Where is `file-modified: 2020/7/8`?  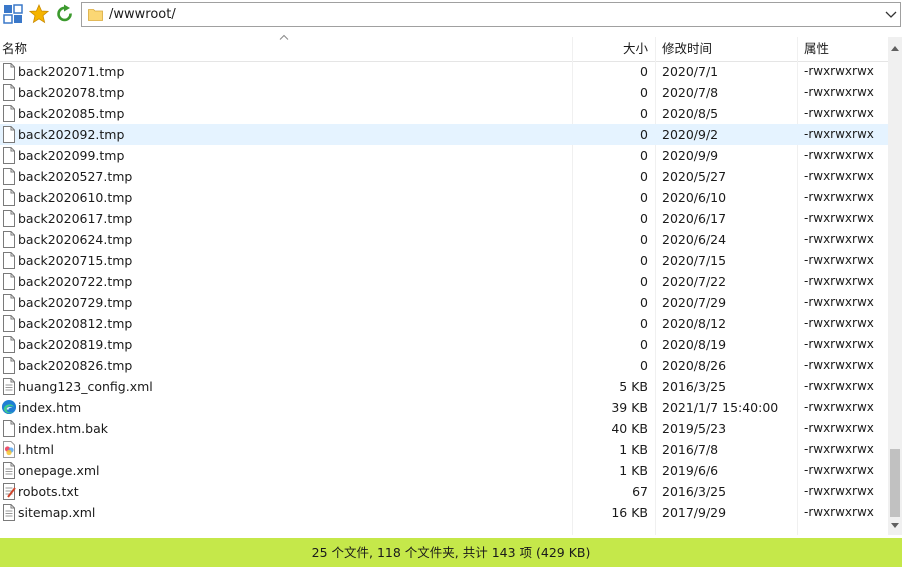
file-modified: 2020/7/8 is located at coordinates (690, 92).